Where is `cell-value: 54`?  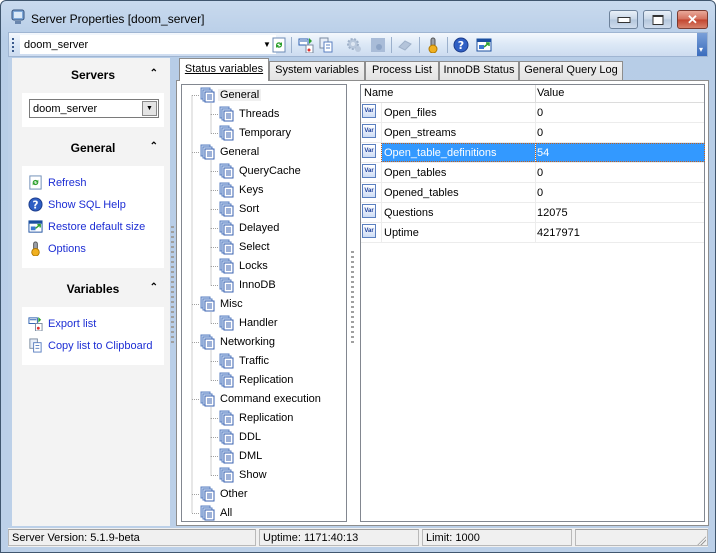 cell-value: 54 is located at coordinates (620, 152).